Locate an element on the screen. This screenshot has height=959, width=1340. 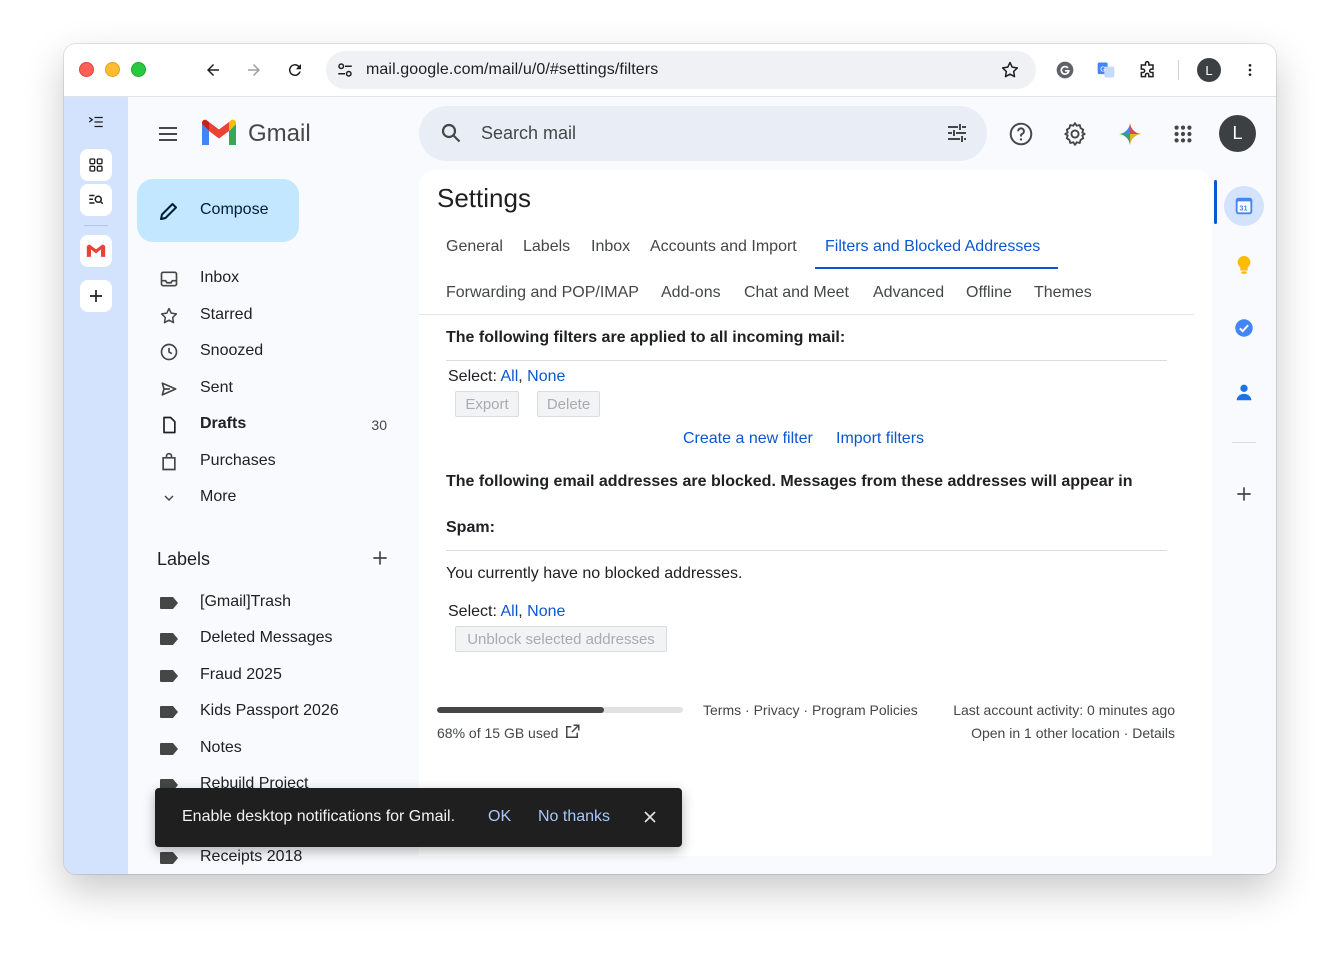
browser-menu-icon is located at coordinates (1250, 70).